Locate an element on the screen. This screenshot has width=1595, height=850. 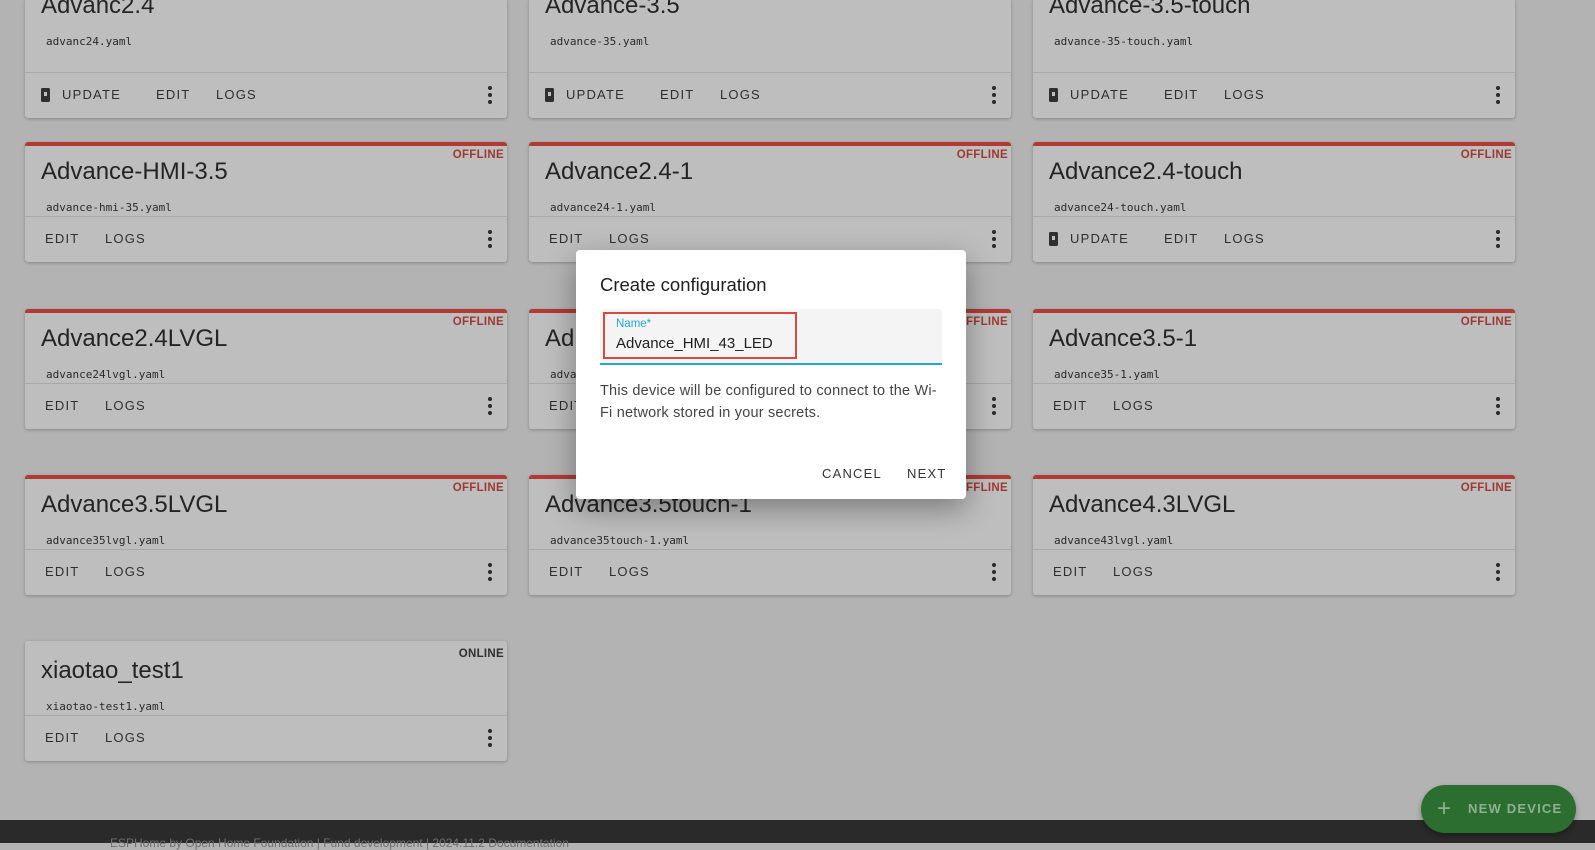
device-config-file: advance43lvgl.yaml is located at coordinates (1114, 540).